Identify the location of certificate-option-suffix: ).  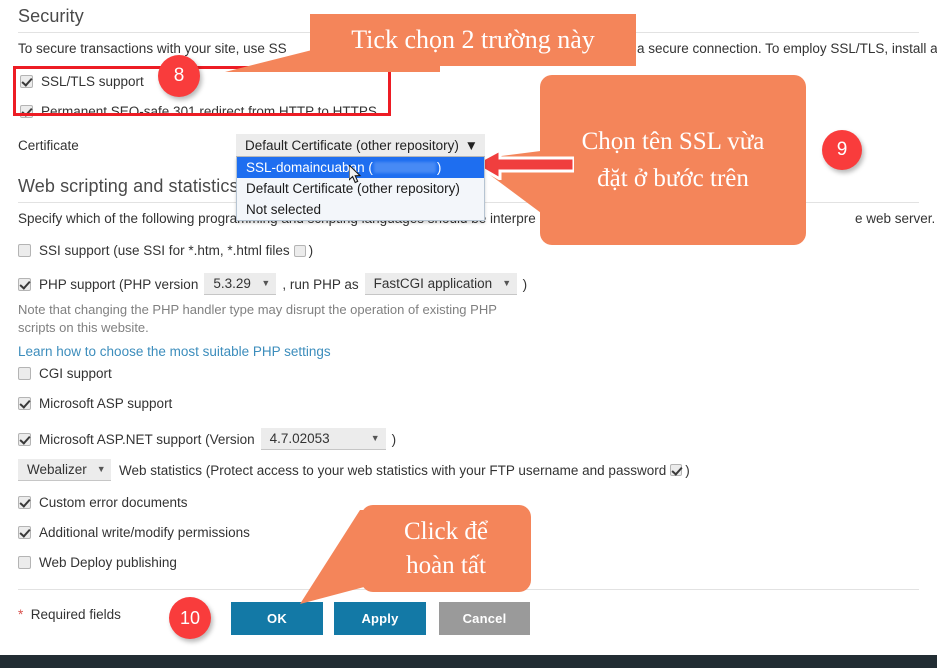
(439, 167).